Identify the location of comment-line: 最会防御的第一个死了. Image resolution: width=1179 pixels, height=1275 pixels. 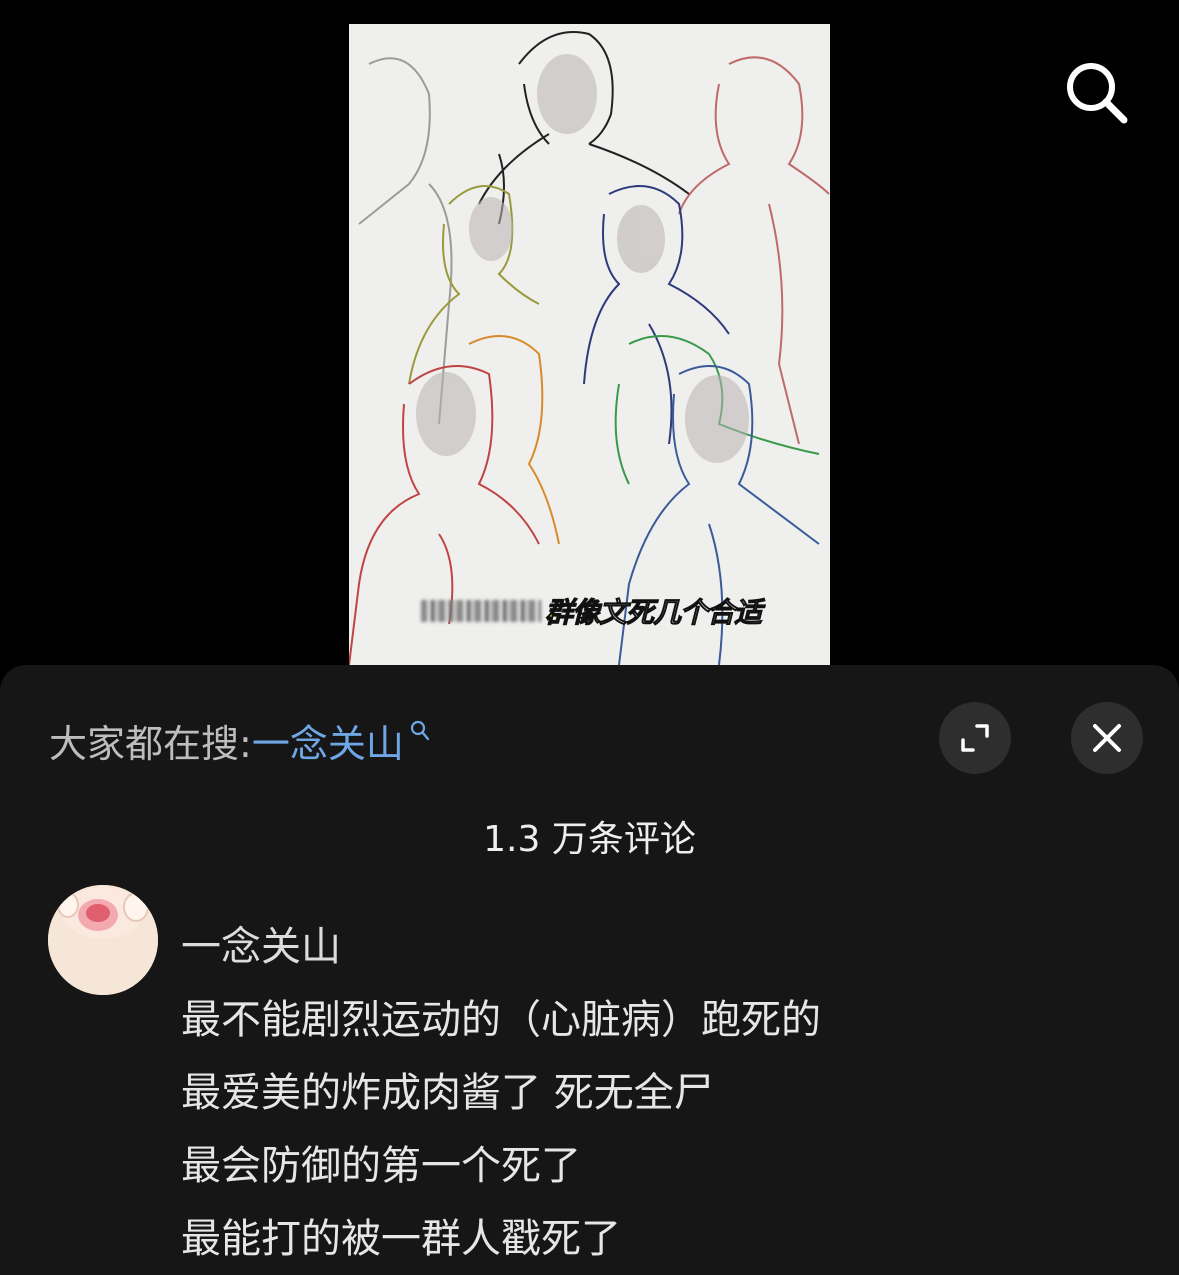
(381, 1166).